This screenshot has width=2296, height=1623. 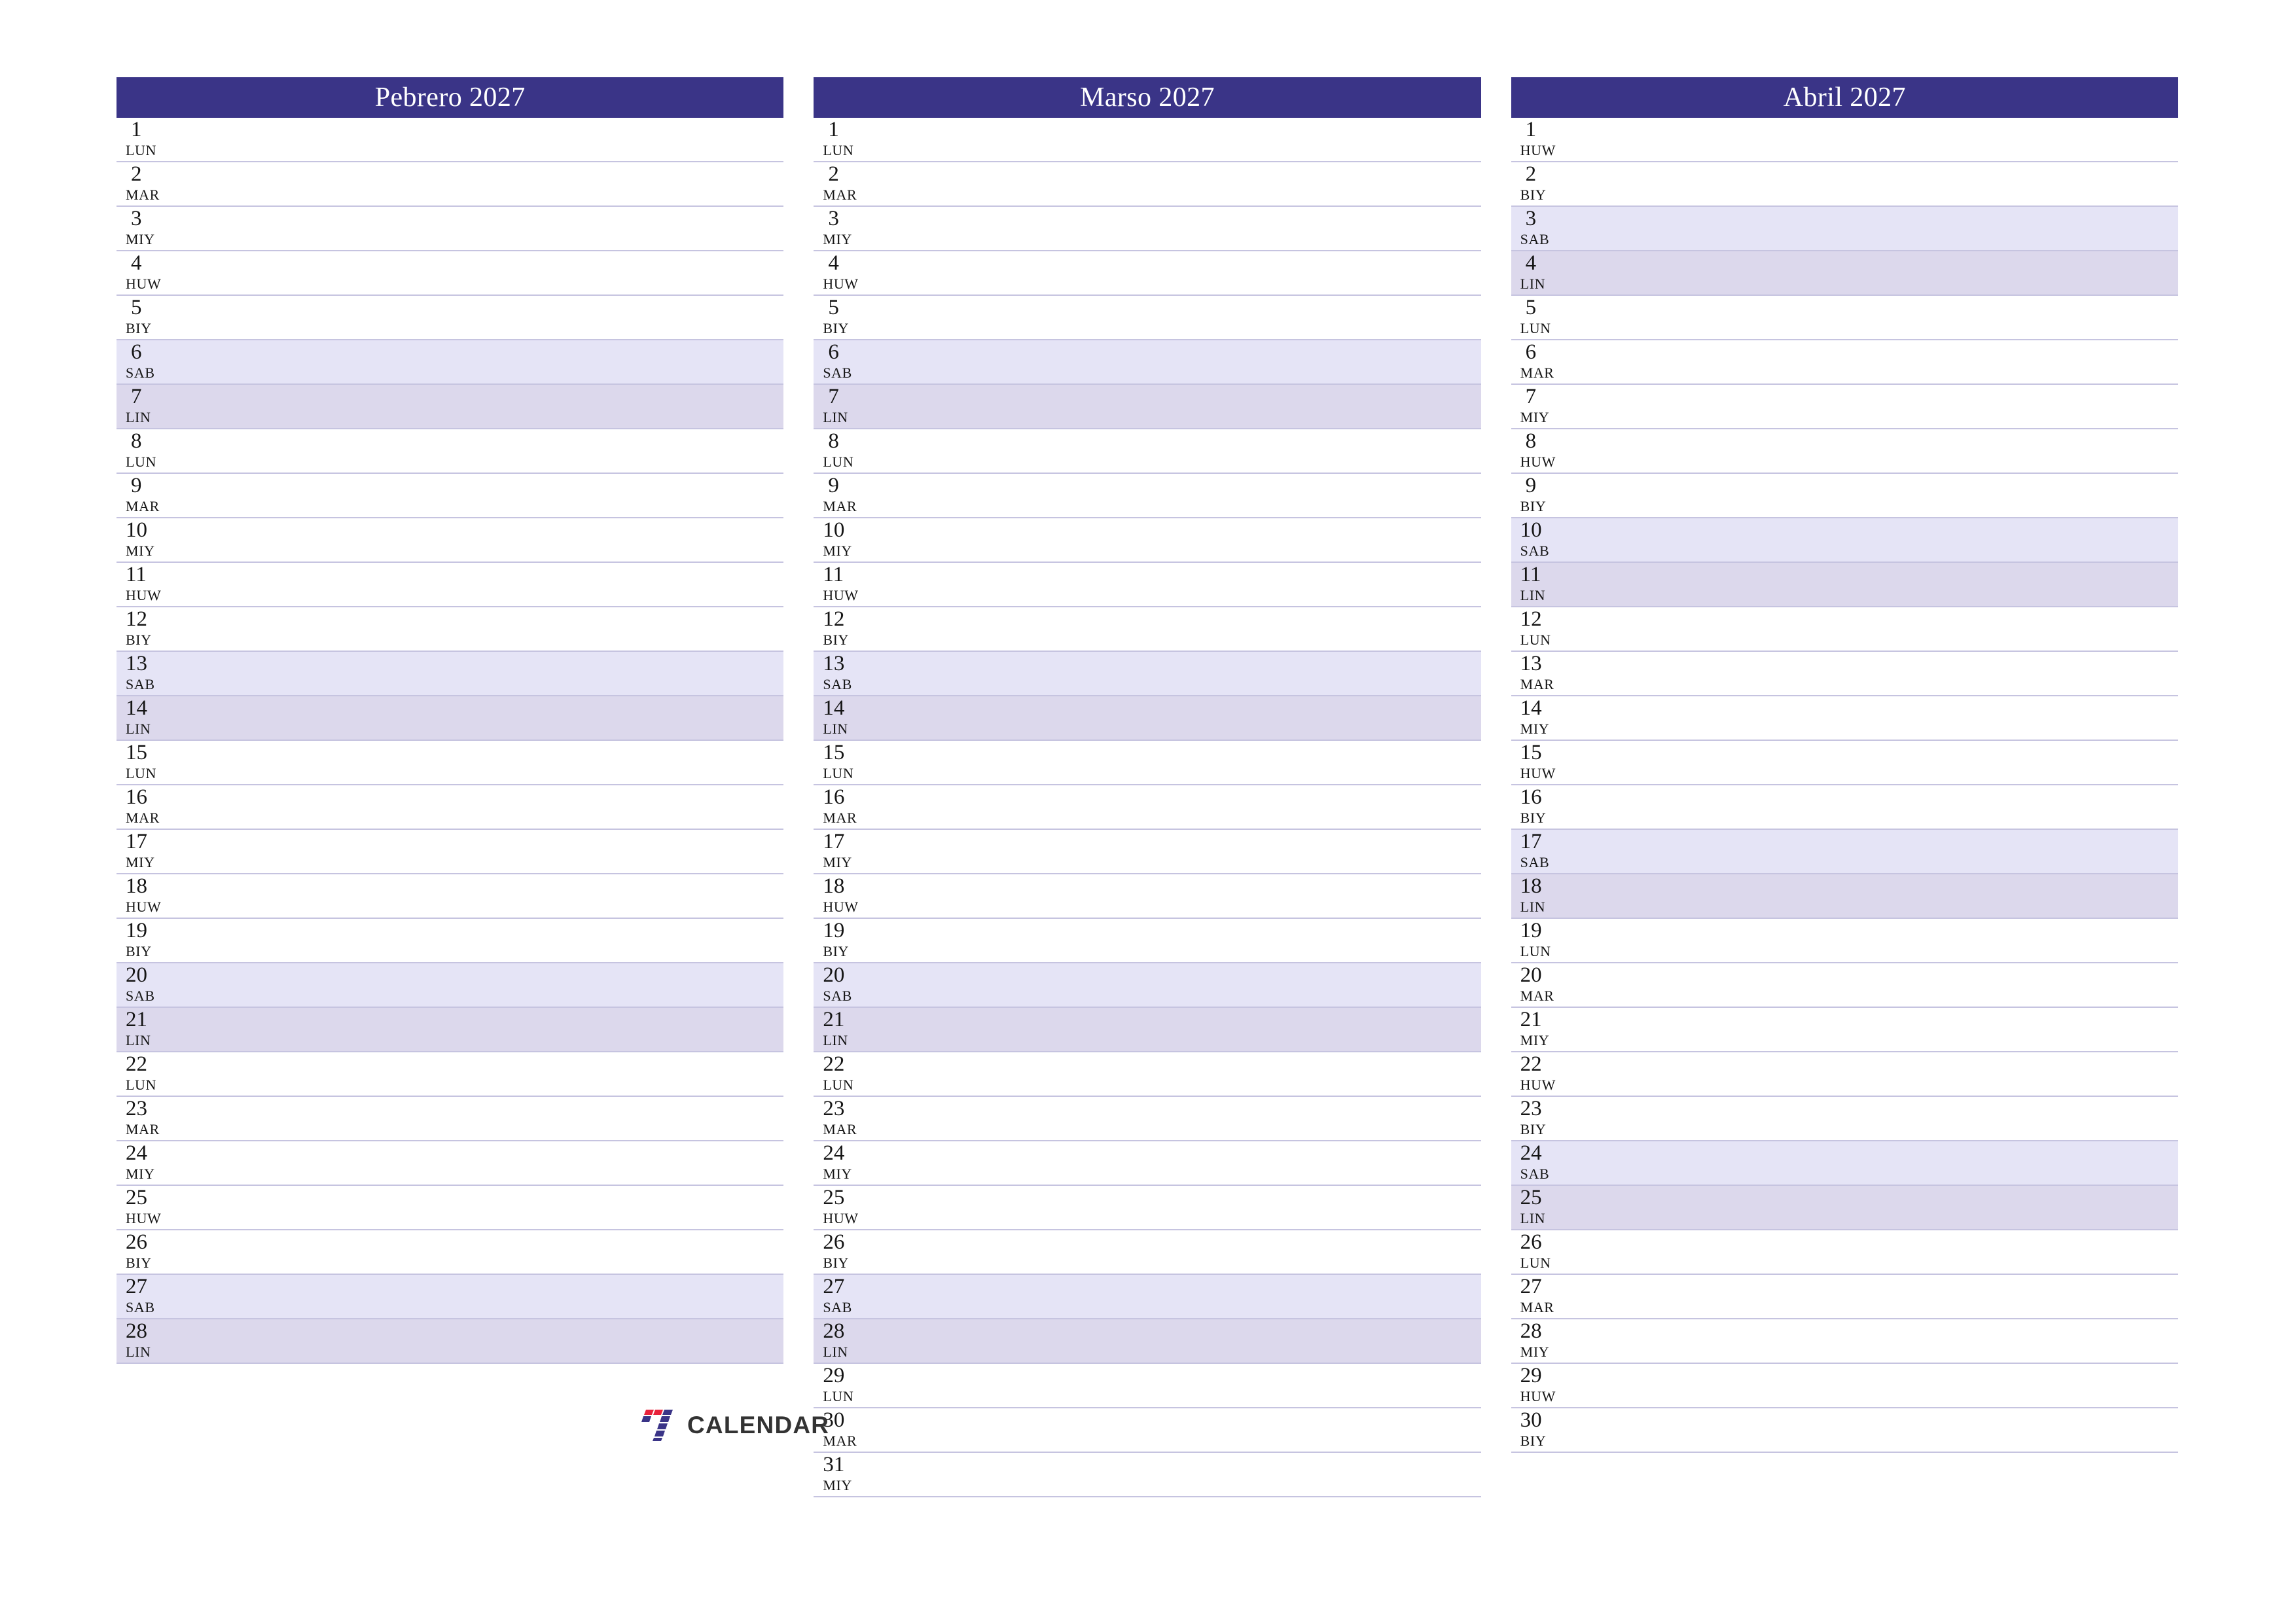 I want to click on day-row: 8 HUW, so click(x=1844, y=451).